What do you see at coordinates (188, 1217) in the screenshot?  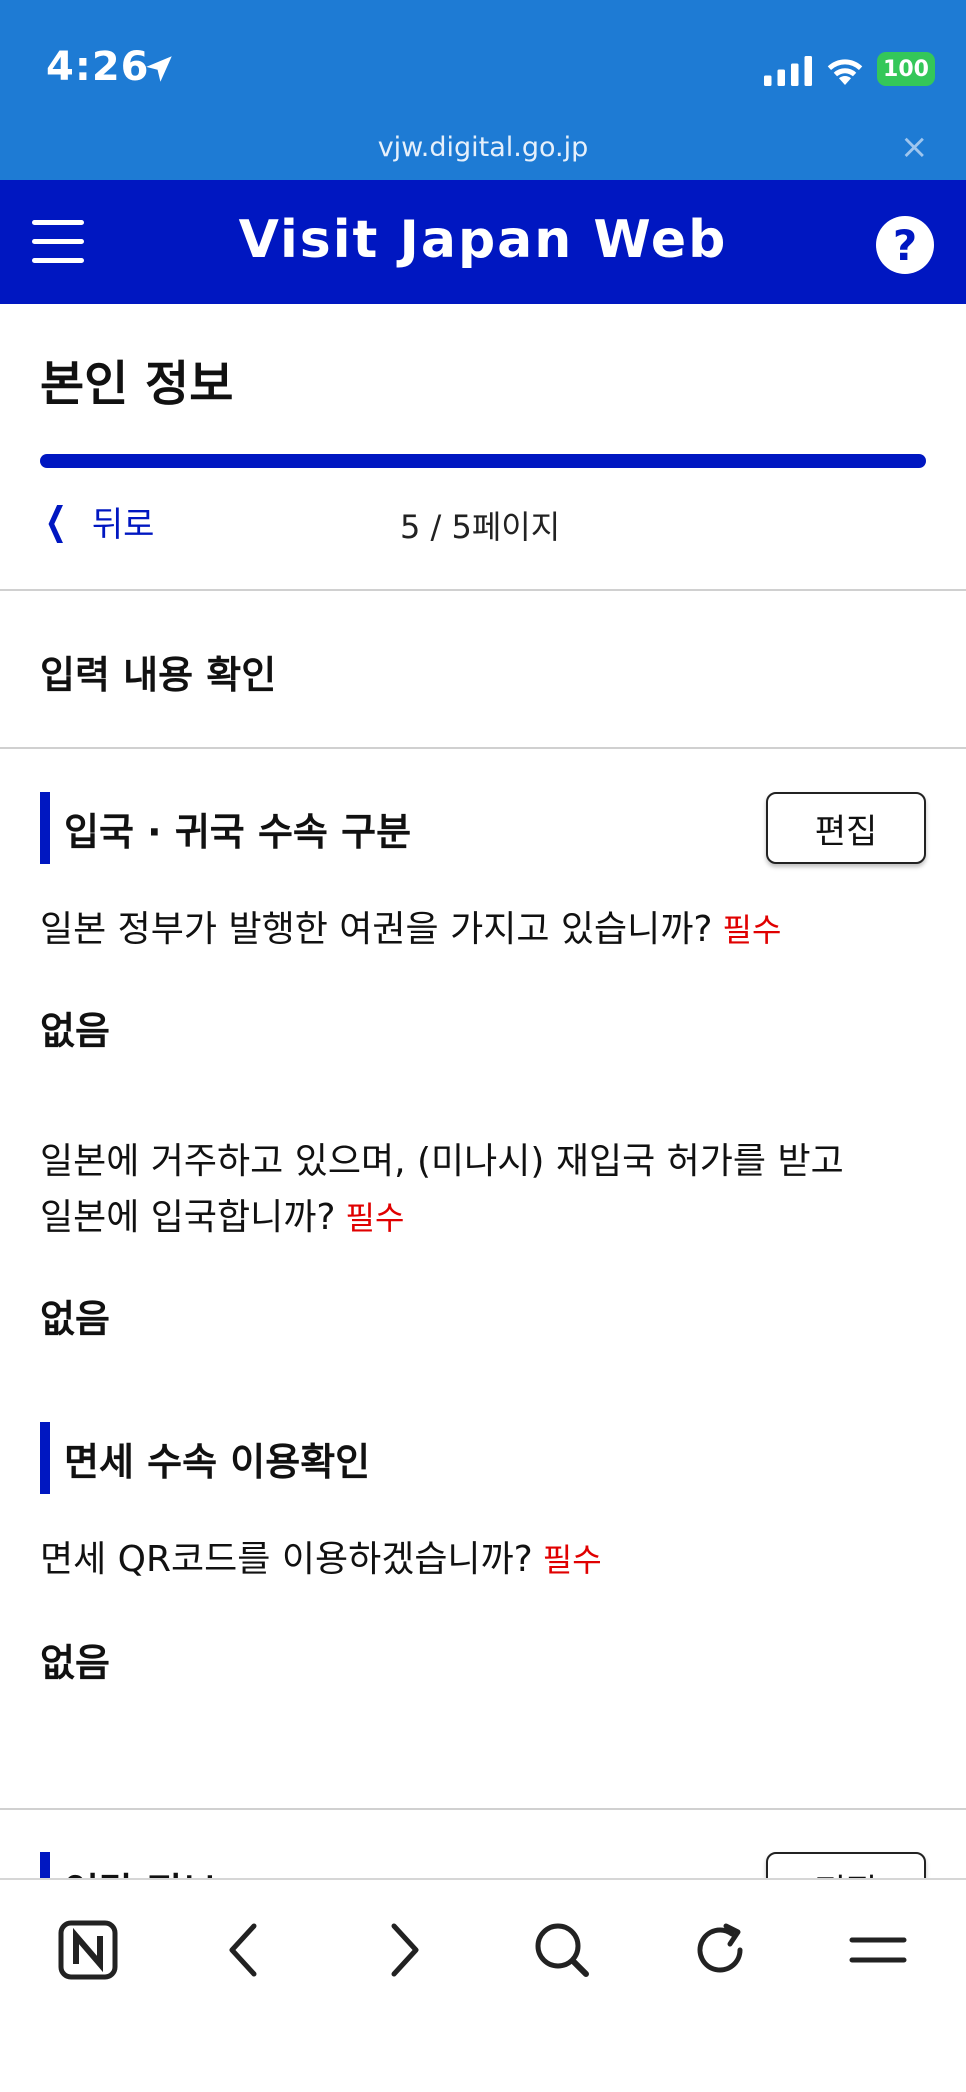 I see `question-text-line2: 일본에 입국합니까?` at bounding box center [188, 1217].